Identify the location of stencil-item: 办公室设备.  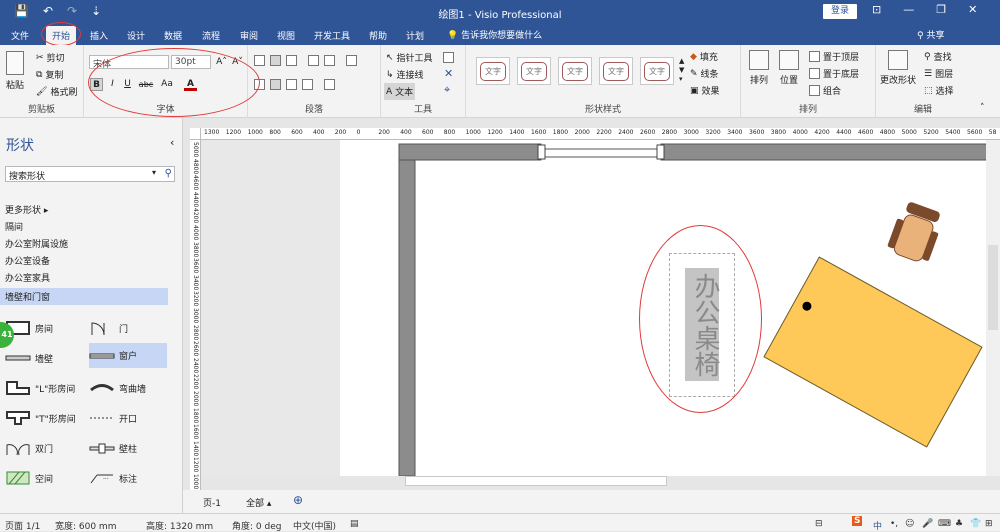
(27, 260).